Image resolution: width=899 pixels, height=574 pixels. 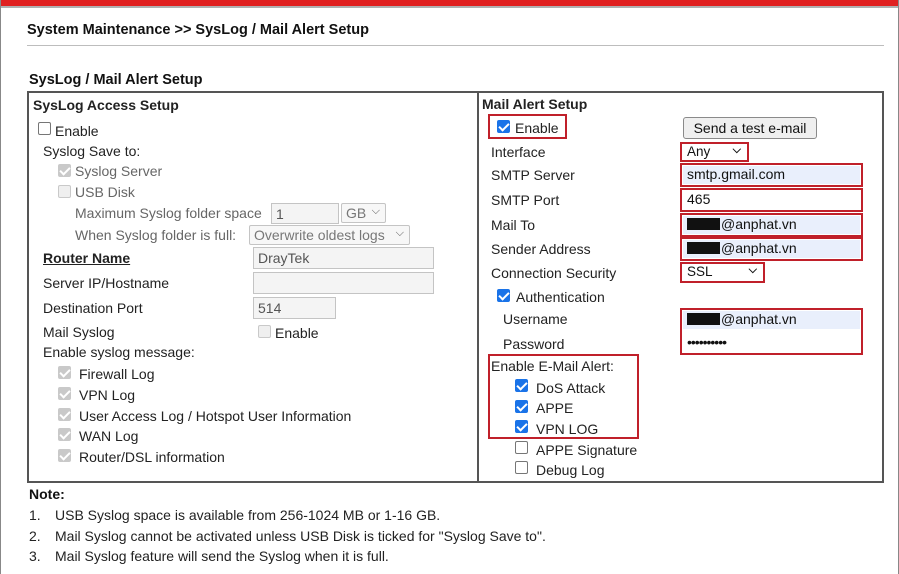 What do you see at coordinates (699, 151) in the screenshot?
I see `interface-value: Any` at bounding box center [699, 151].